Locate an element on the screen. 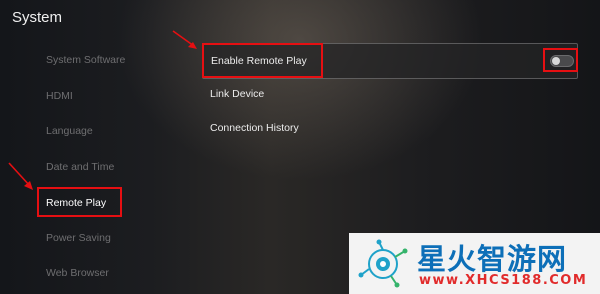 The image size is (600, 294). menu-item-label: Connection History is located at coordinates (254, 128).